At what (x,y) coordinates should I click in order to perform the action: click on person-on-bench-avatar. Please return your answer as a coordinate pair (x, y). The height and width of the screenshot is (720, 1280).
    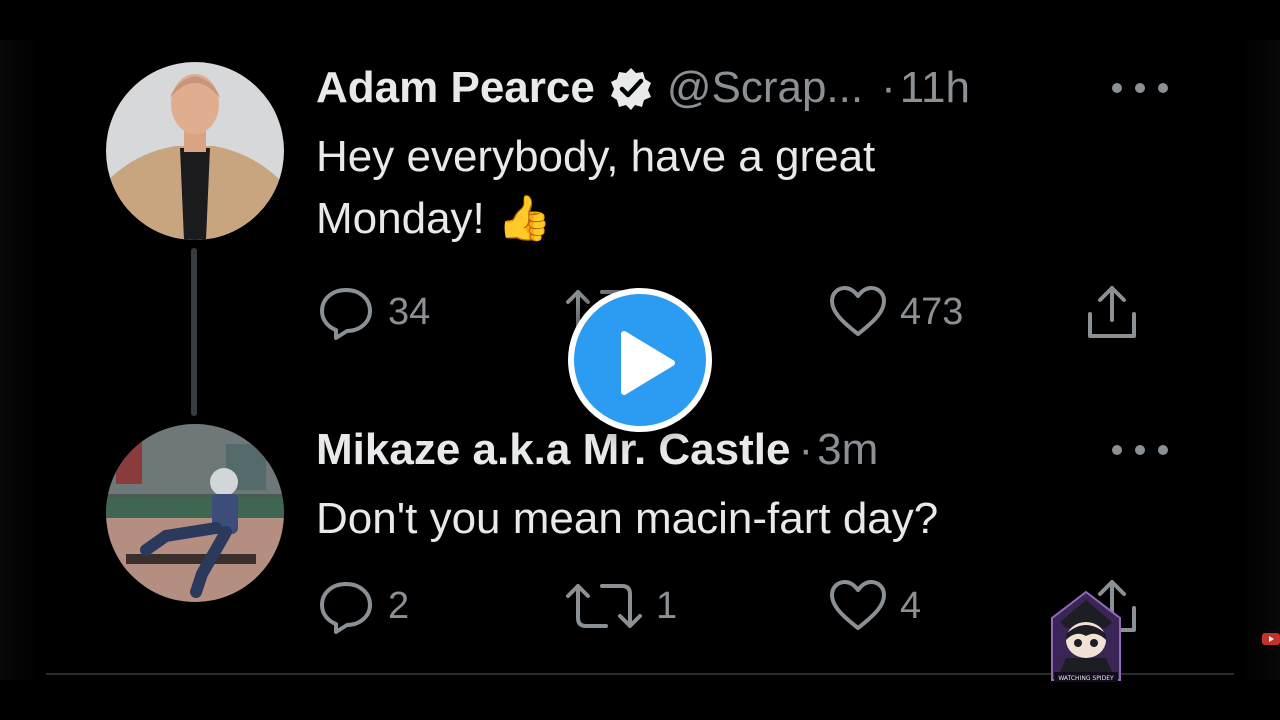
    Looking at the image, I should click on (195, 513).